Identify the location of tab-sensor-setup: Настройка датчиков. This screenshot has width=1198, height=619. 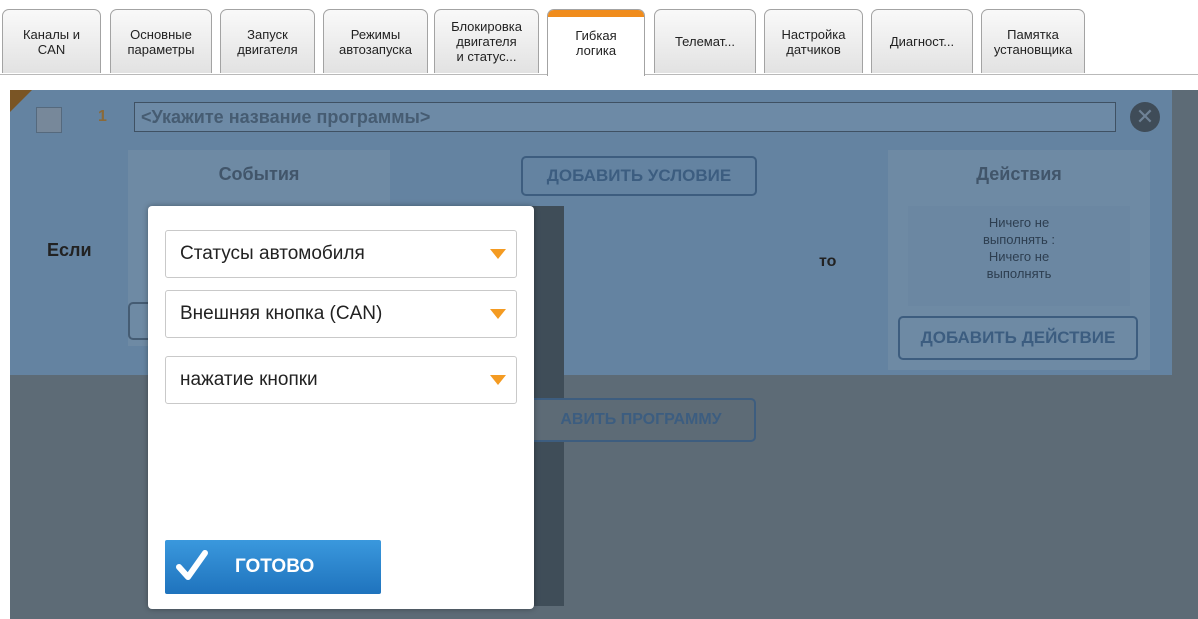
(813, 41).